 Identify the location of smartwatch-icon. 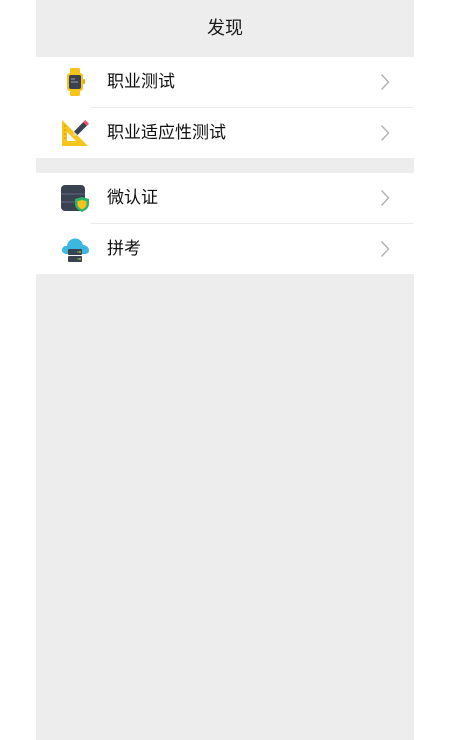
(76, 82).